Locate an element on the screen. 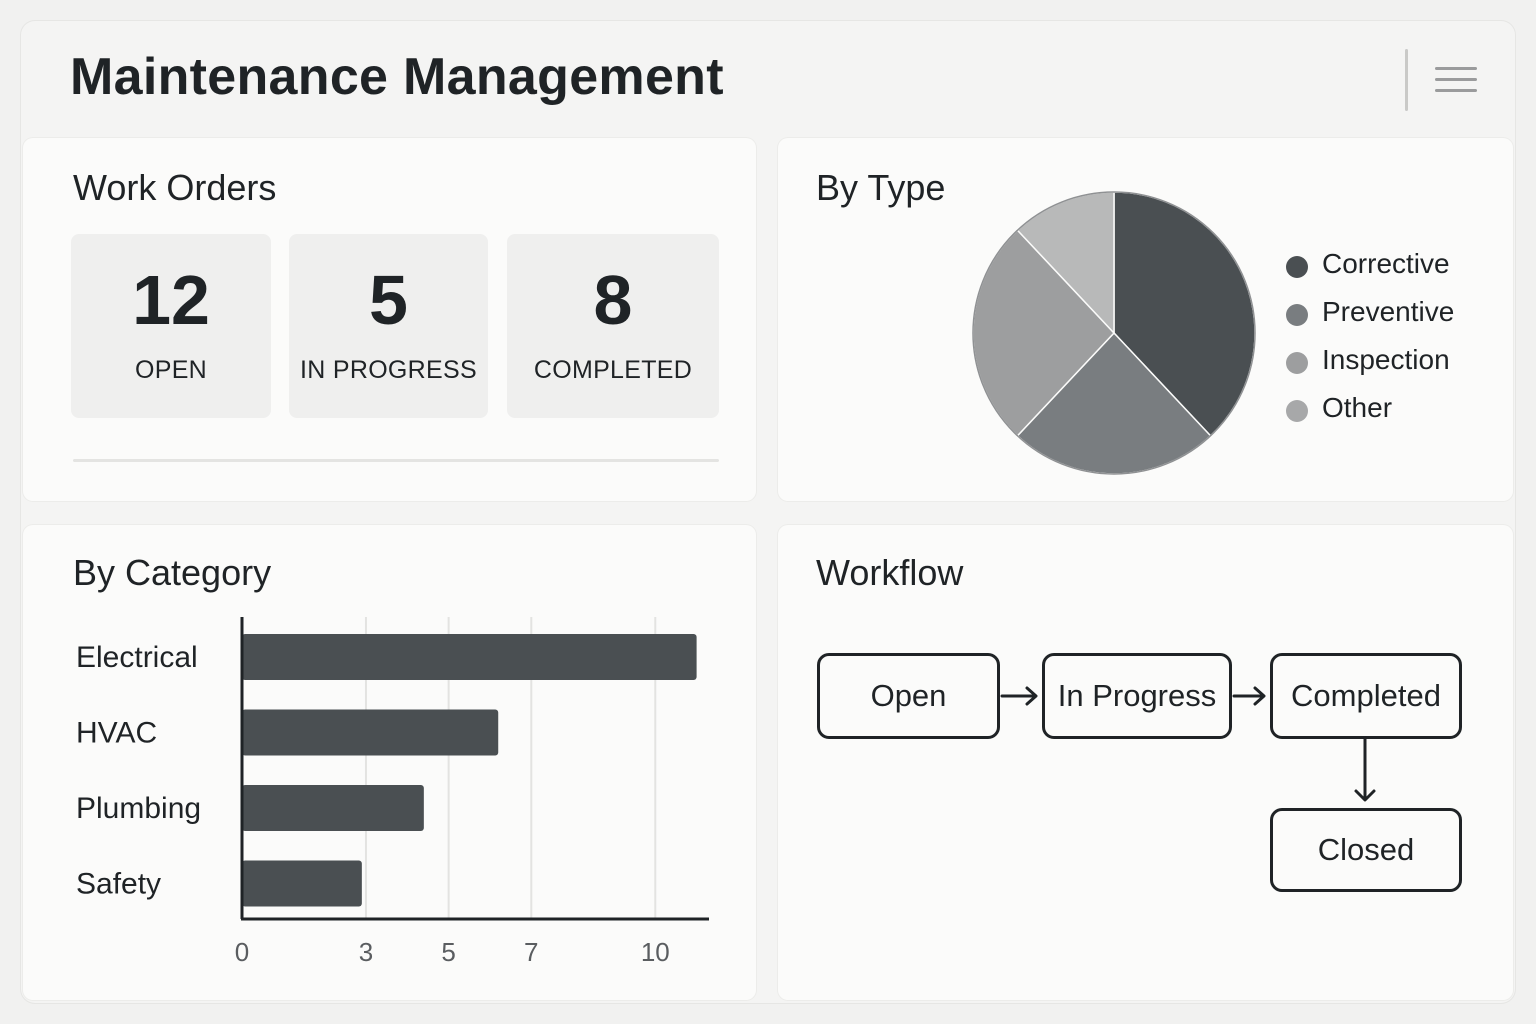 This screenshot has height=1024, width=1536. category-label: HVAC is located at coordinates (116, 733).